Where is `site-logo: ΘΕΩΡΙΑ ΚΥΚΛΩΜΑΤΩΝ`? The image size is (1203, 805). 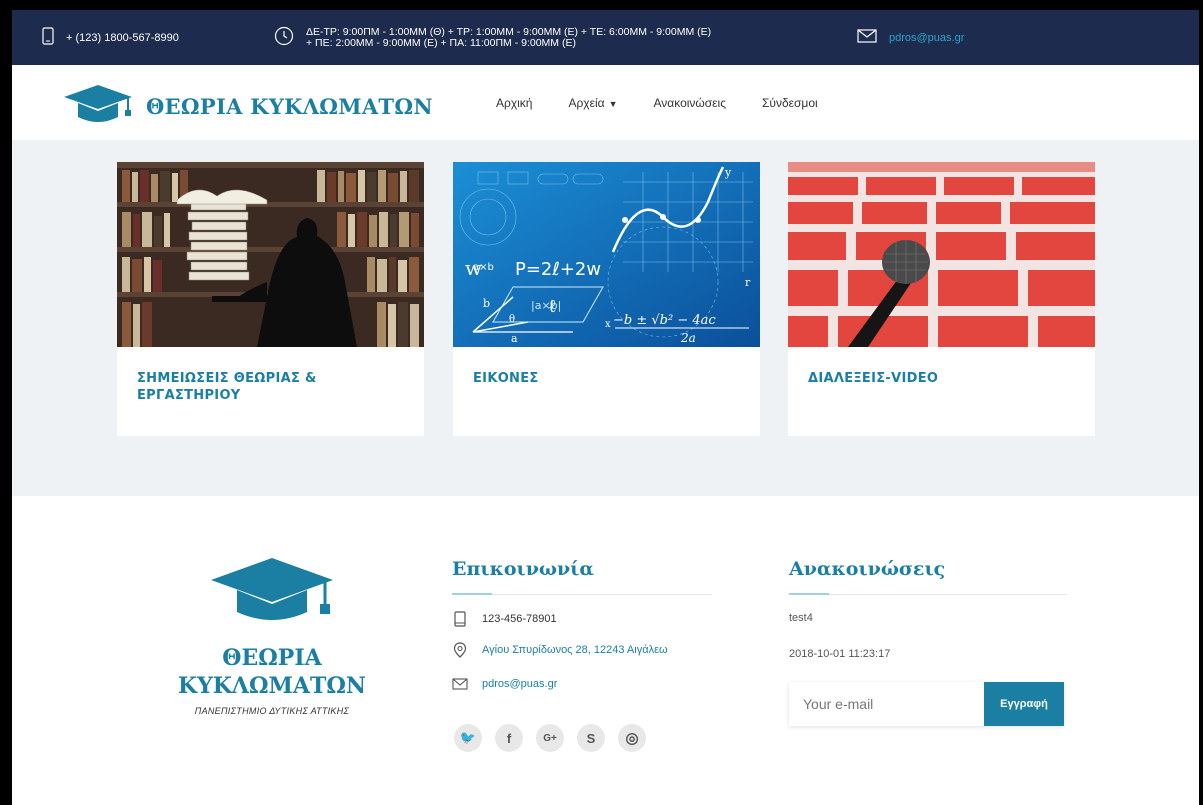 site-logo: ΘΕΩΡΙΑ ΚΥΚΛΩΜΑΤΩΝ is located at coordinates (247, 106).